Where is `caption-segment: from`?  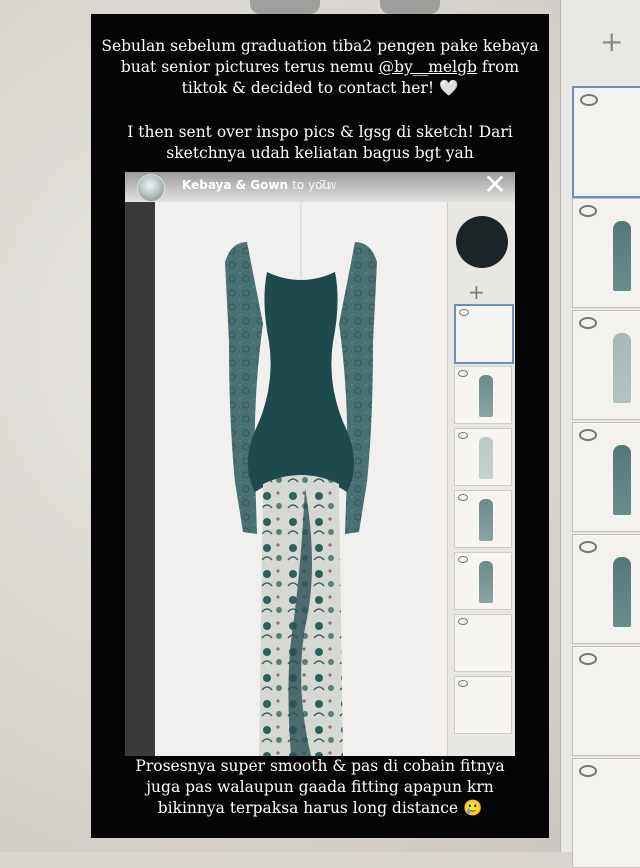
caption-segment: from is located at coordinates (500, 67).